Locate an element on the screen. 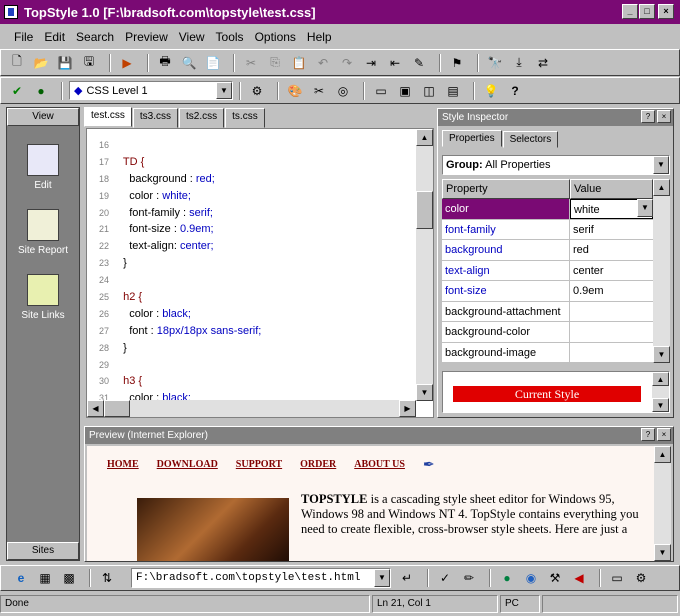 The width and height of the screenshot is (680, 616). property-row: background red is located at coordinates (547, 250).